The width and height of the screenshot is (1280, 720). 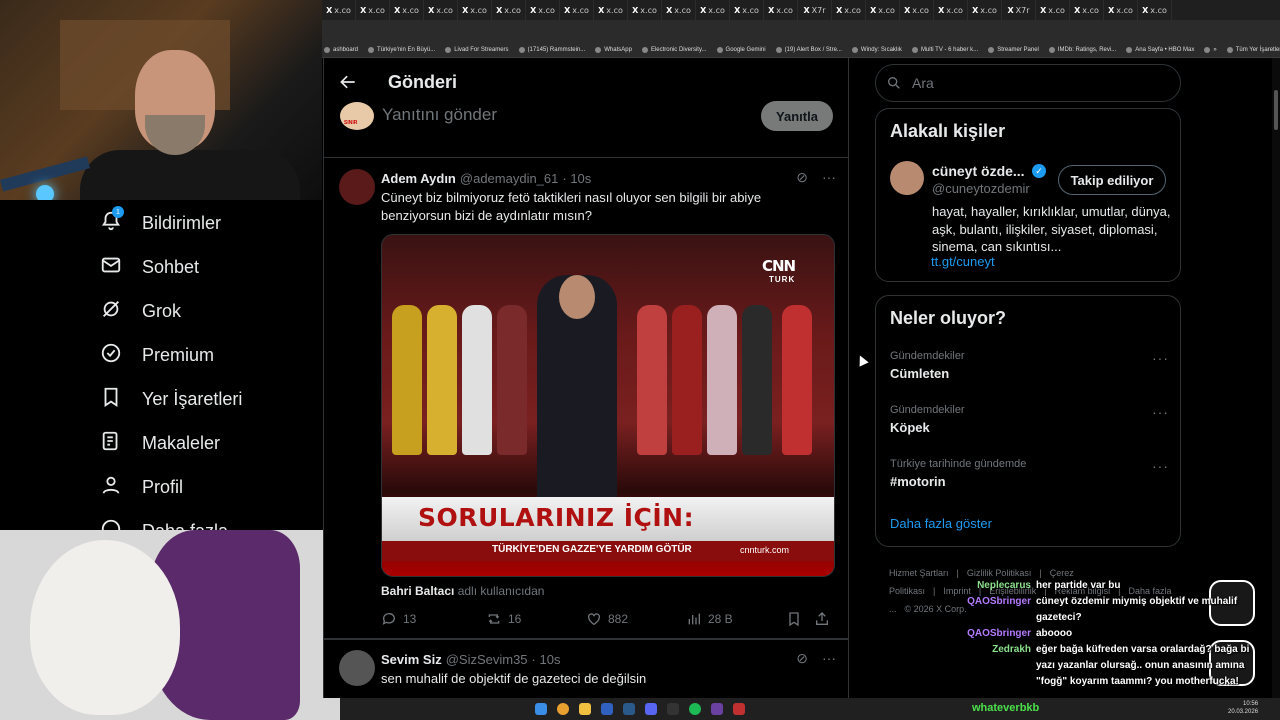 I want to click on nav-item-profile: Profil, so click(x=141, y=487).